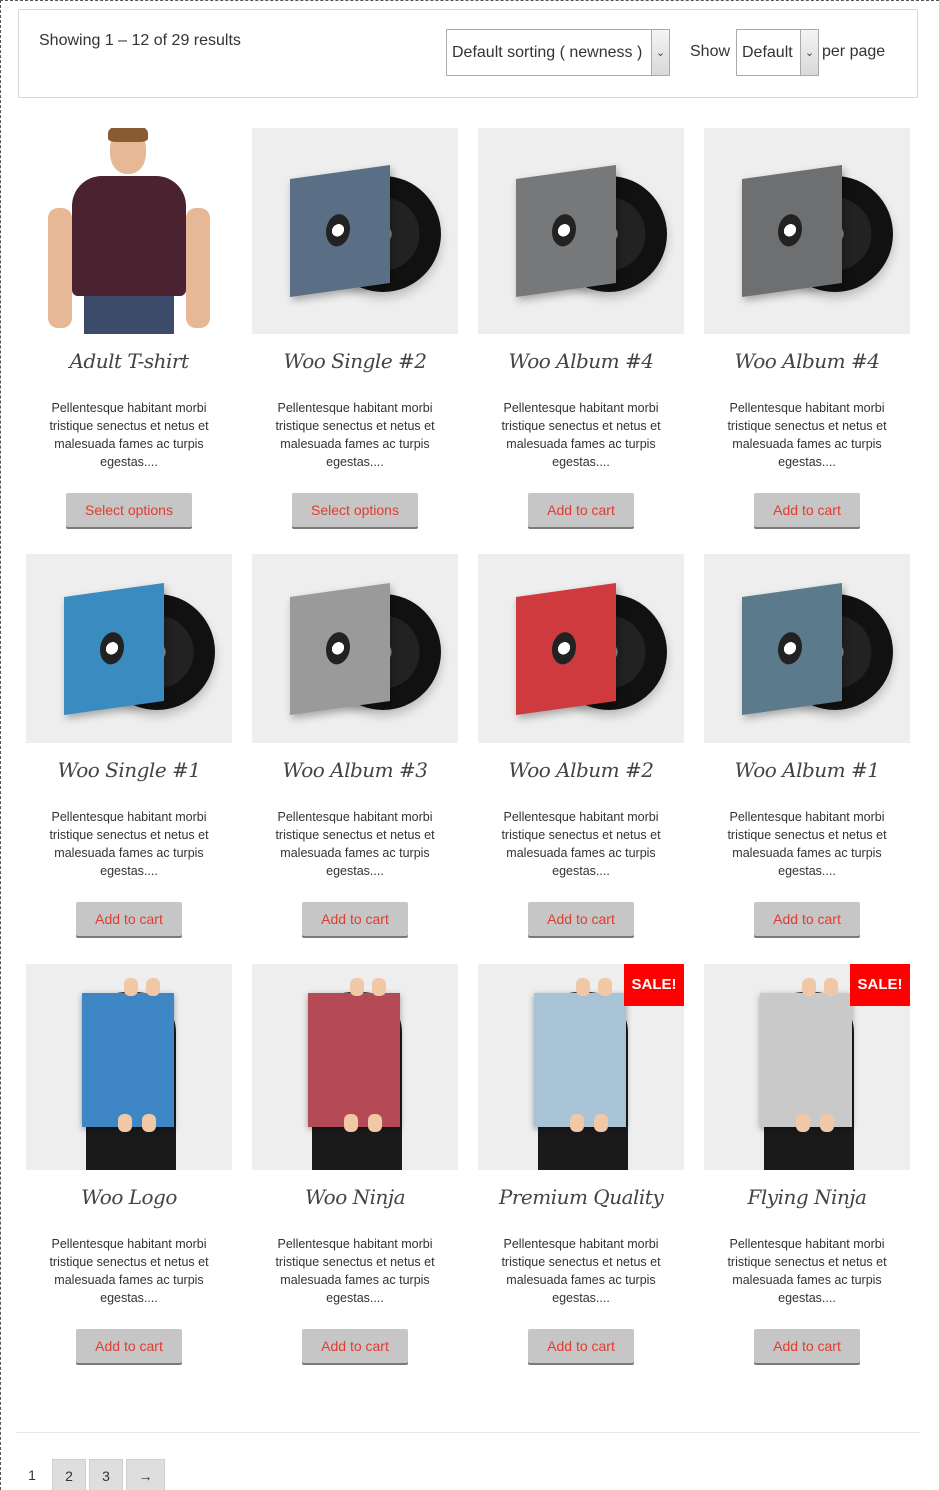 This screenshot has width=939, height=1490. I want to click on person-jeans, so click(129, 315).